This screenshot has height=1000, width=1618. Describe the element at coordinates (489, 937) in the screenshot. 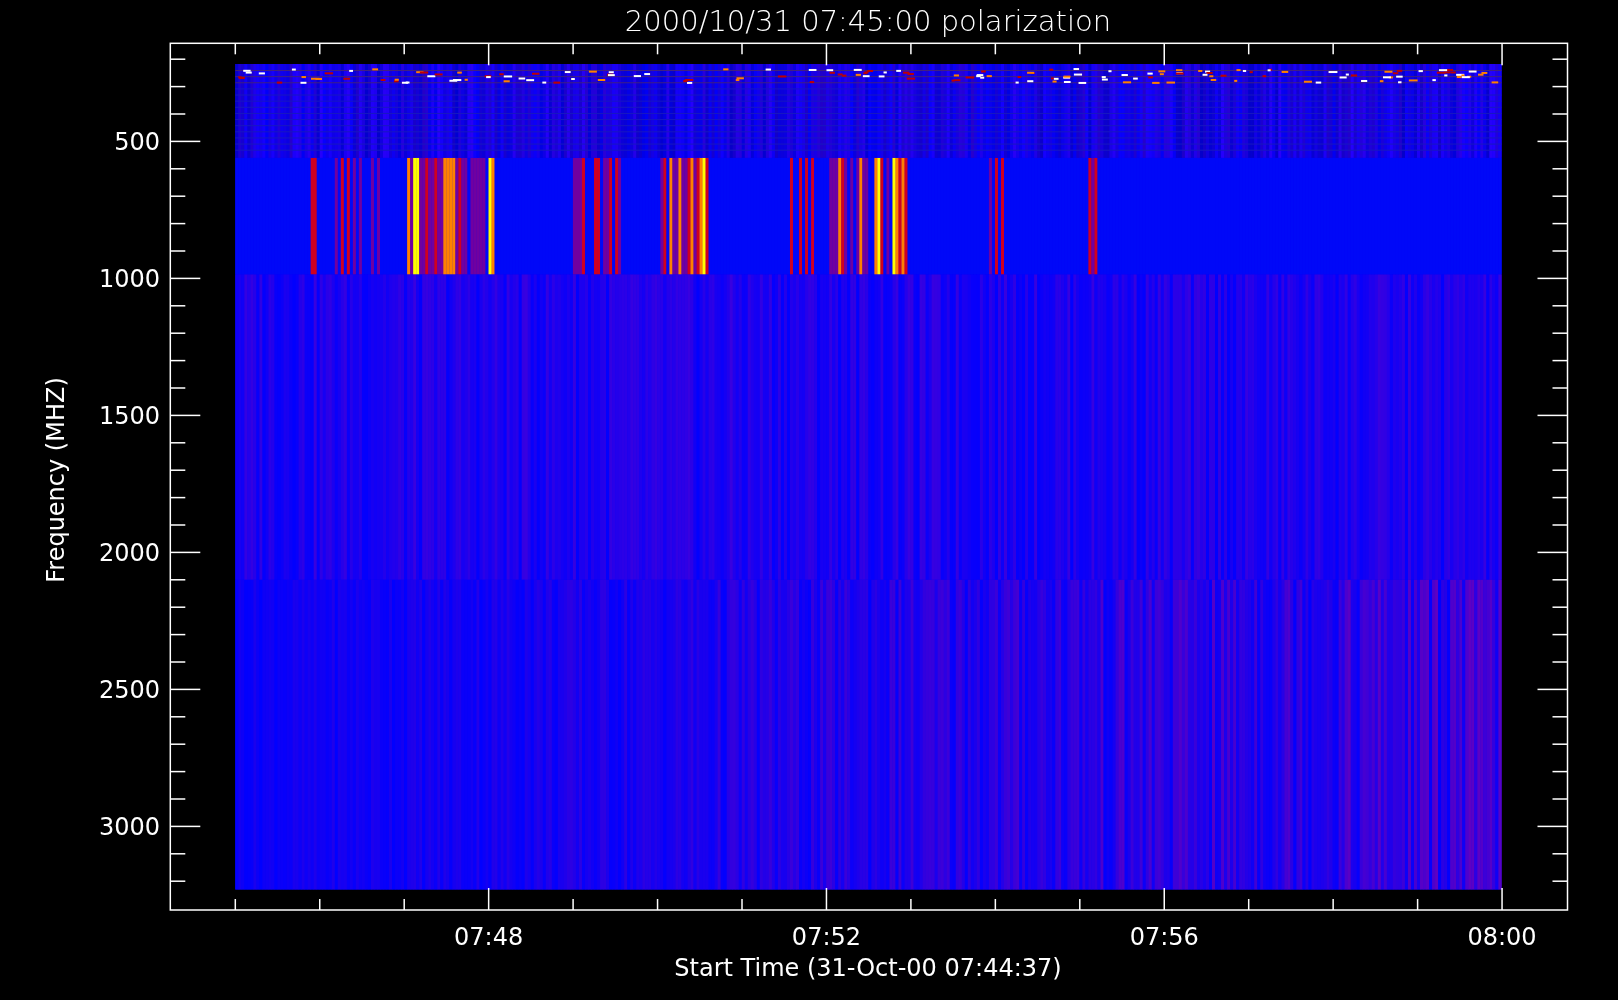

I see `tick-label: 07:48` at that location.